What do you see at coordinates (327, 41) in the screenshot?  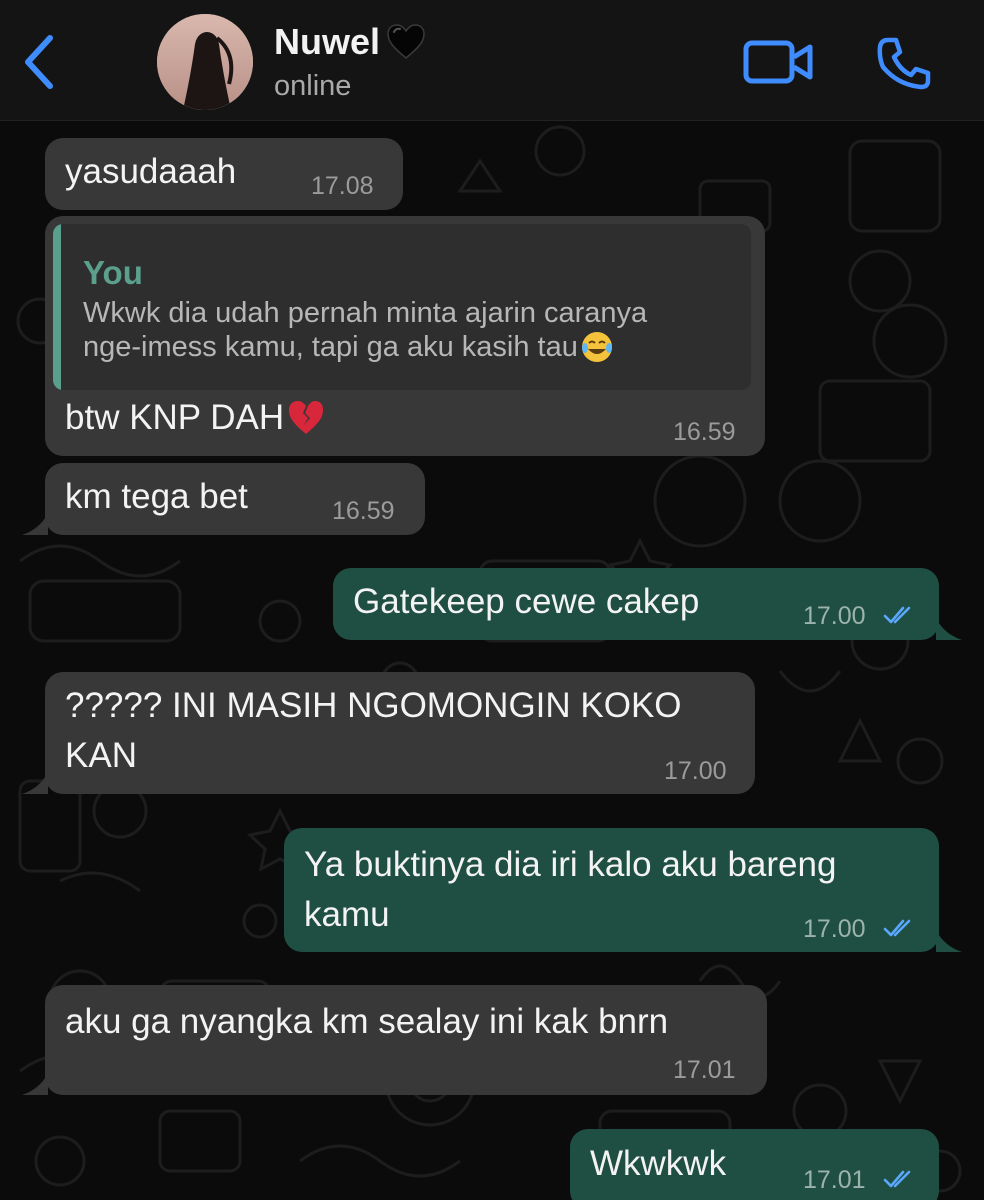 I see `contact-name-text: Nuwel` at bounding box center [327, 41].